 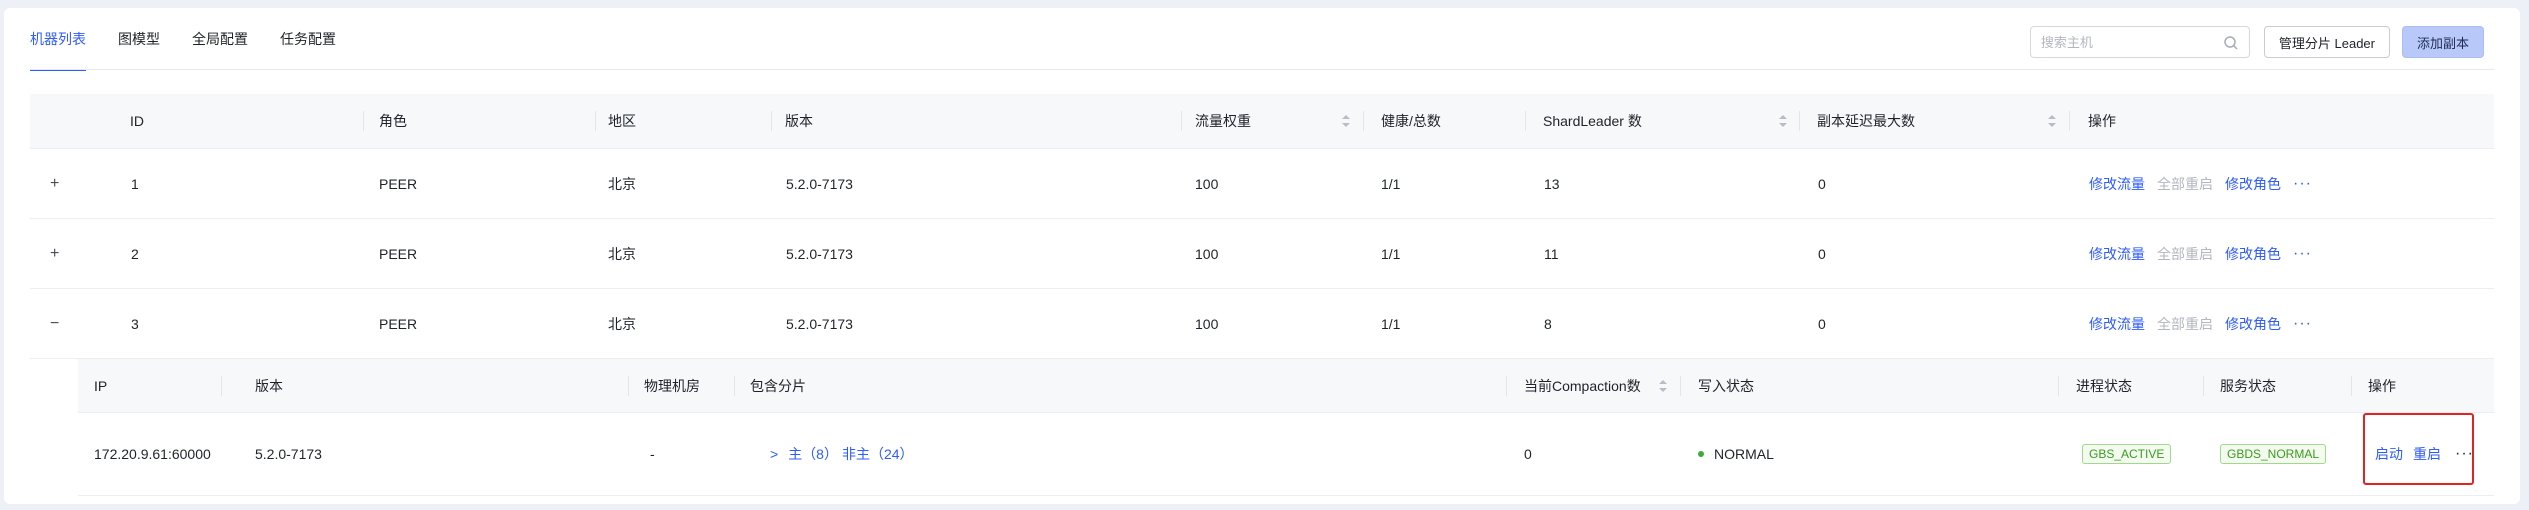 I want to click on manage-leader-button: 管理分片 Leader, so click(x=2326, y=42).